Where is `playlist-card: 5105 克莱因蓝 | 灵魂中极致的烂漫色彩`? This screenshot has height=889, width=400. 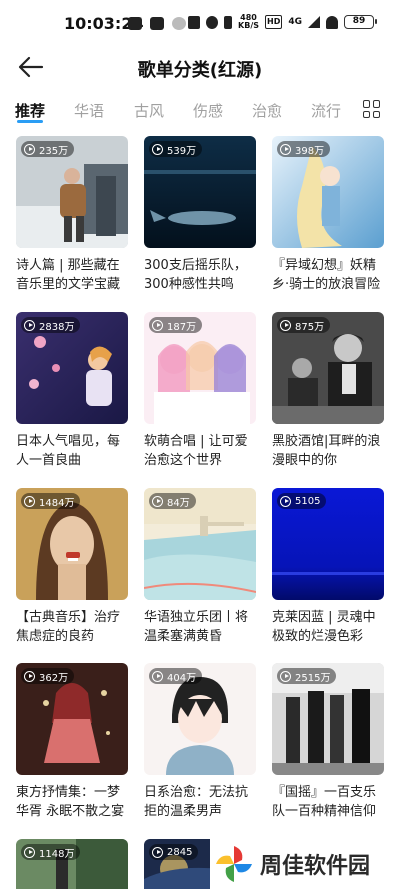
playlist-card: 5105 克莱因蓝 | 灵魂中极致的烂漫色彩 is located at coordinates (328, 567).